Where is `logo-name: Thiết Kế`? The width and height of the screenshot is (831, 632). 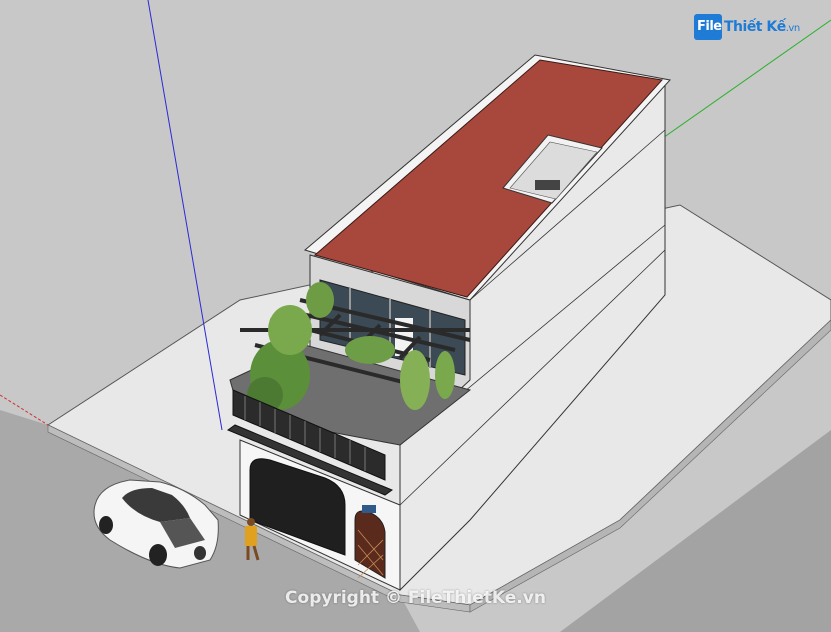 logo-name: Thiết Kế is located at coordinates (755, 27).